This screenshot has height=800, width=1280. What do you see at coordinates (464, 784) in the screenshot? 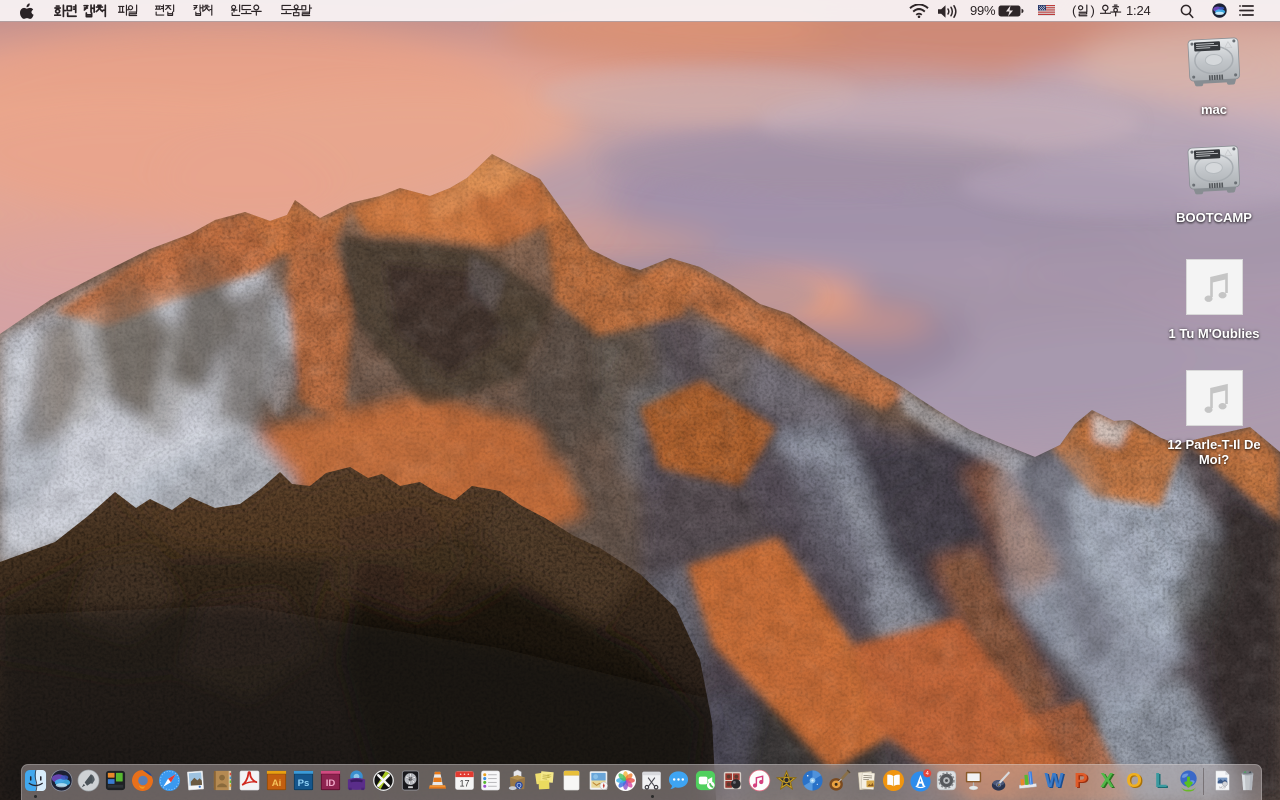
I see `svg-text: 17` at bounding box center [464, 784].